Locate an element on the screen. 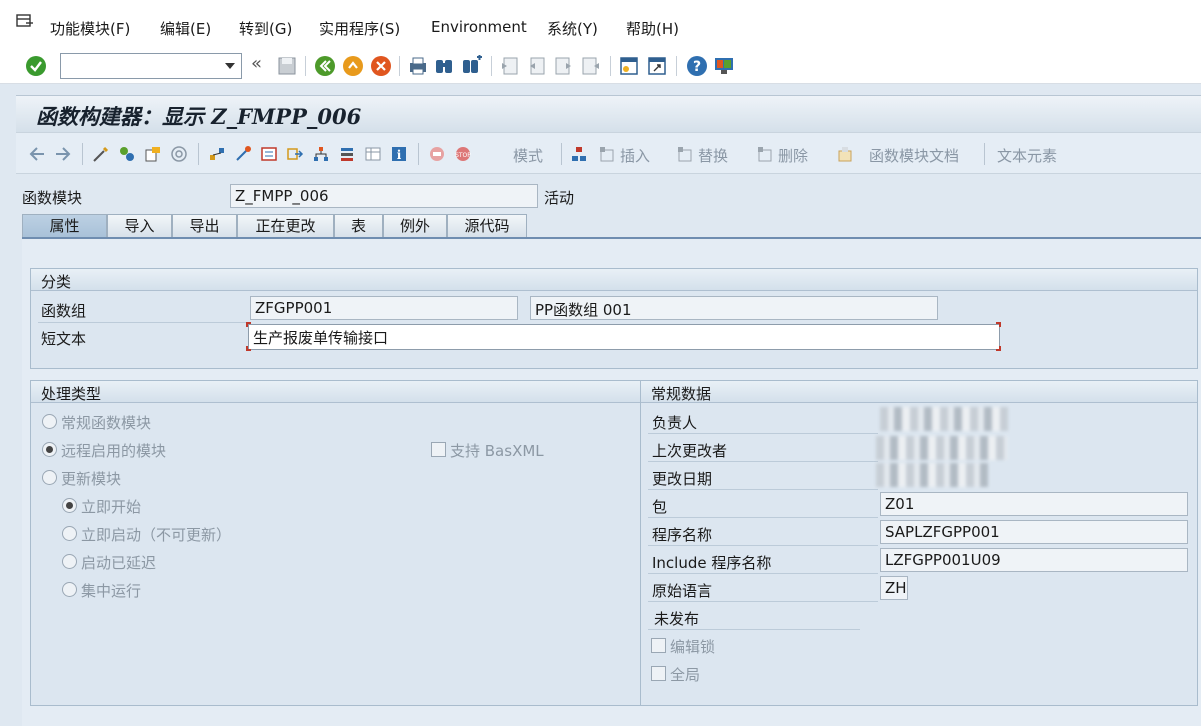  radio-normal-fm is located at coordinates (49, 421).